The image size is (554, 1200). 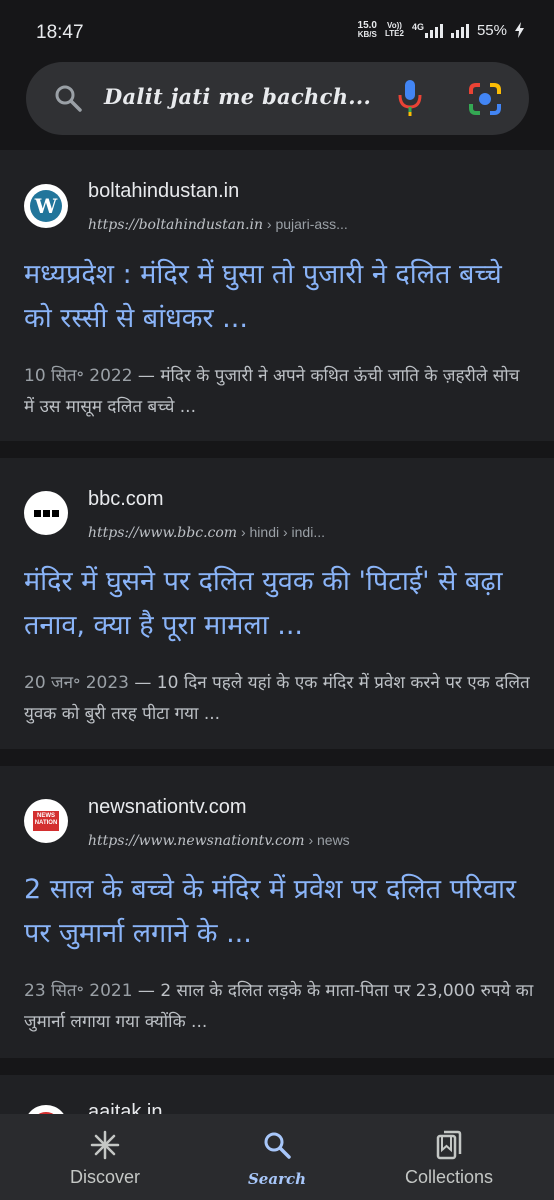 I want to click on asterisk-icon, so click(x=105, y=1145).